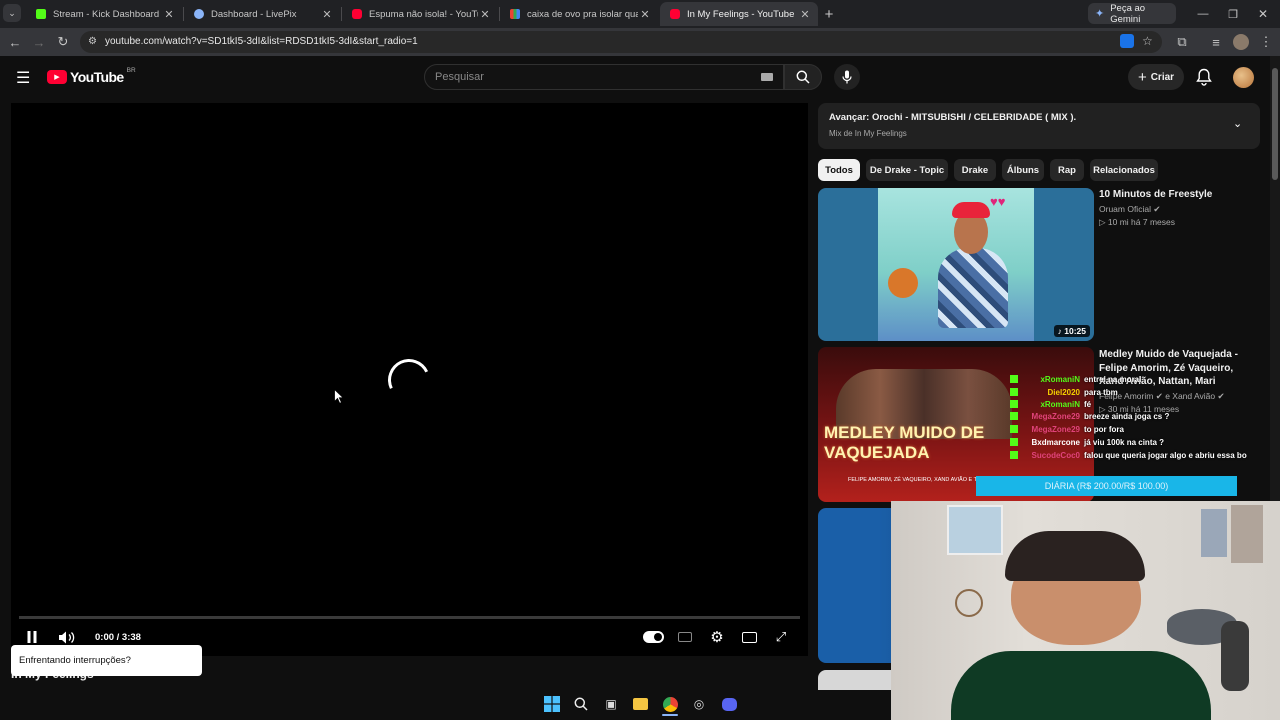 The width and height of the screenshot is (1280, 720). I want to click on tab-search-icon: ⌄, so click(12, 13).